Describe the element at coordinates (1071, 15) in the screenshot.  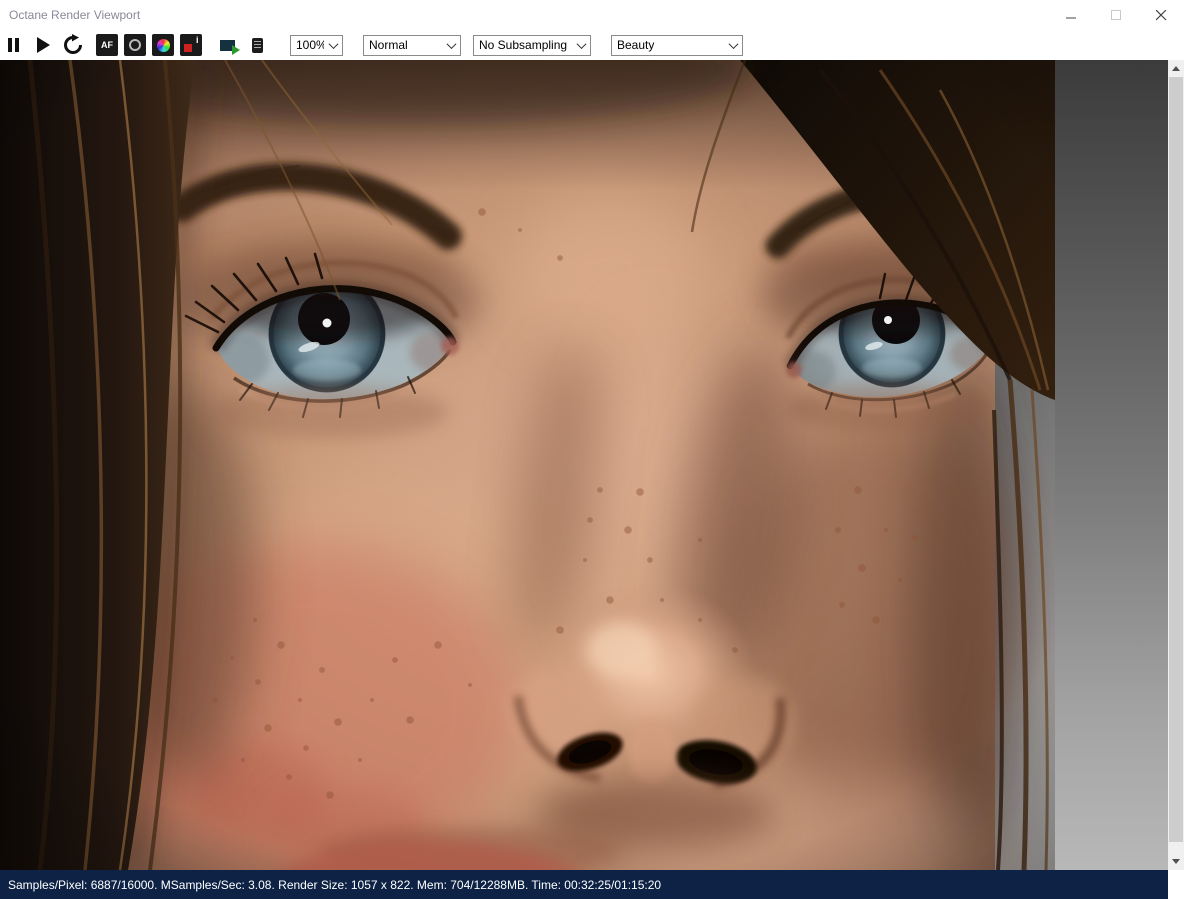
I see `minimize-button` at that location.